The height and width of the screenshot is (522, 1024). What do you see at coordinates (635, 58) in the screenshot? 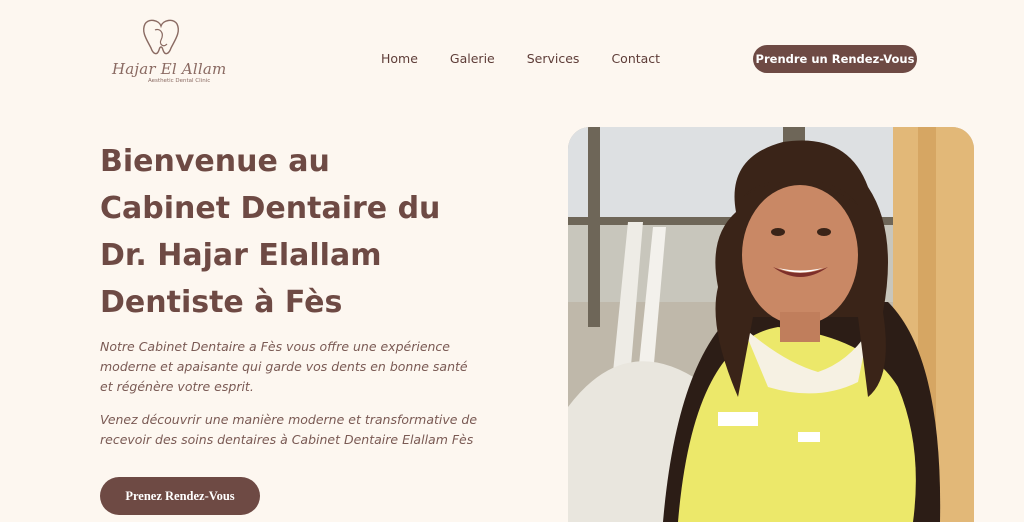
I see `nav-contact: Contact` at bounding box center [635, 58].